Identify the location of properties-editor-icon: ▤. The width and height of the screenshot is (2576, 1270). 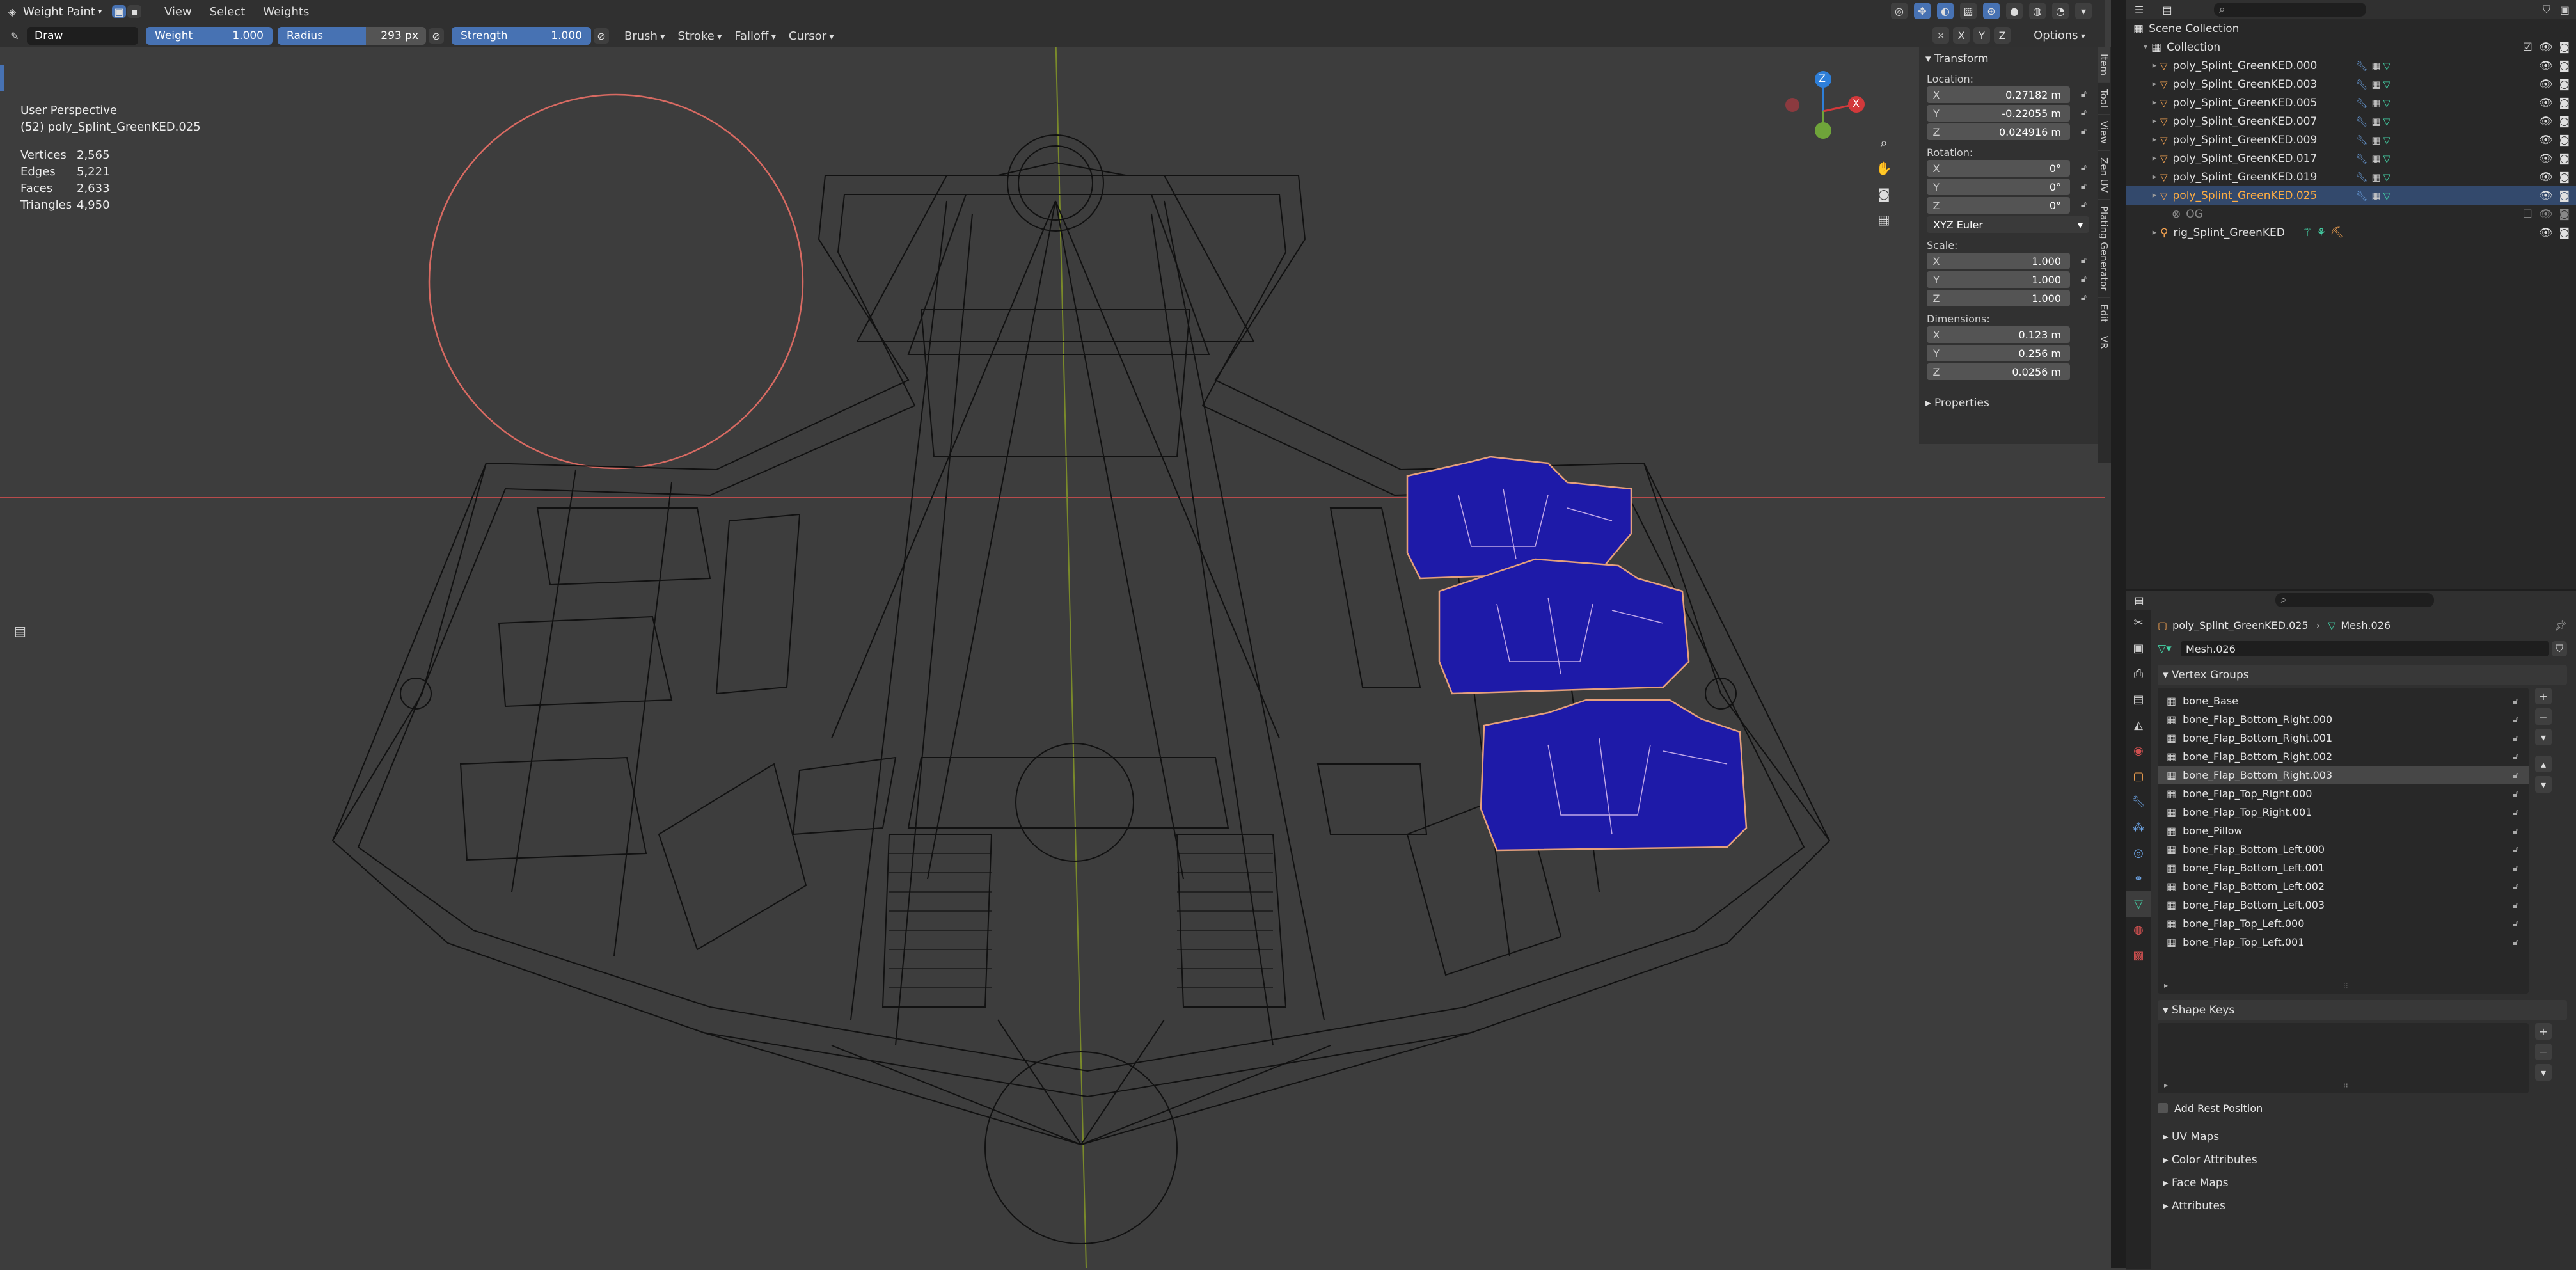
(2139, 600).